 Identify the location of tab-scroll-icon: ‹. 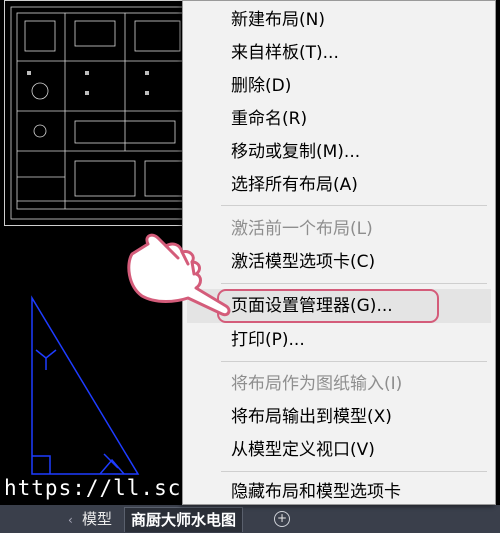
(70, 520).